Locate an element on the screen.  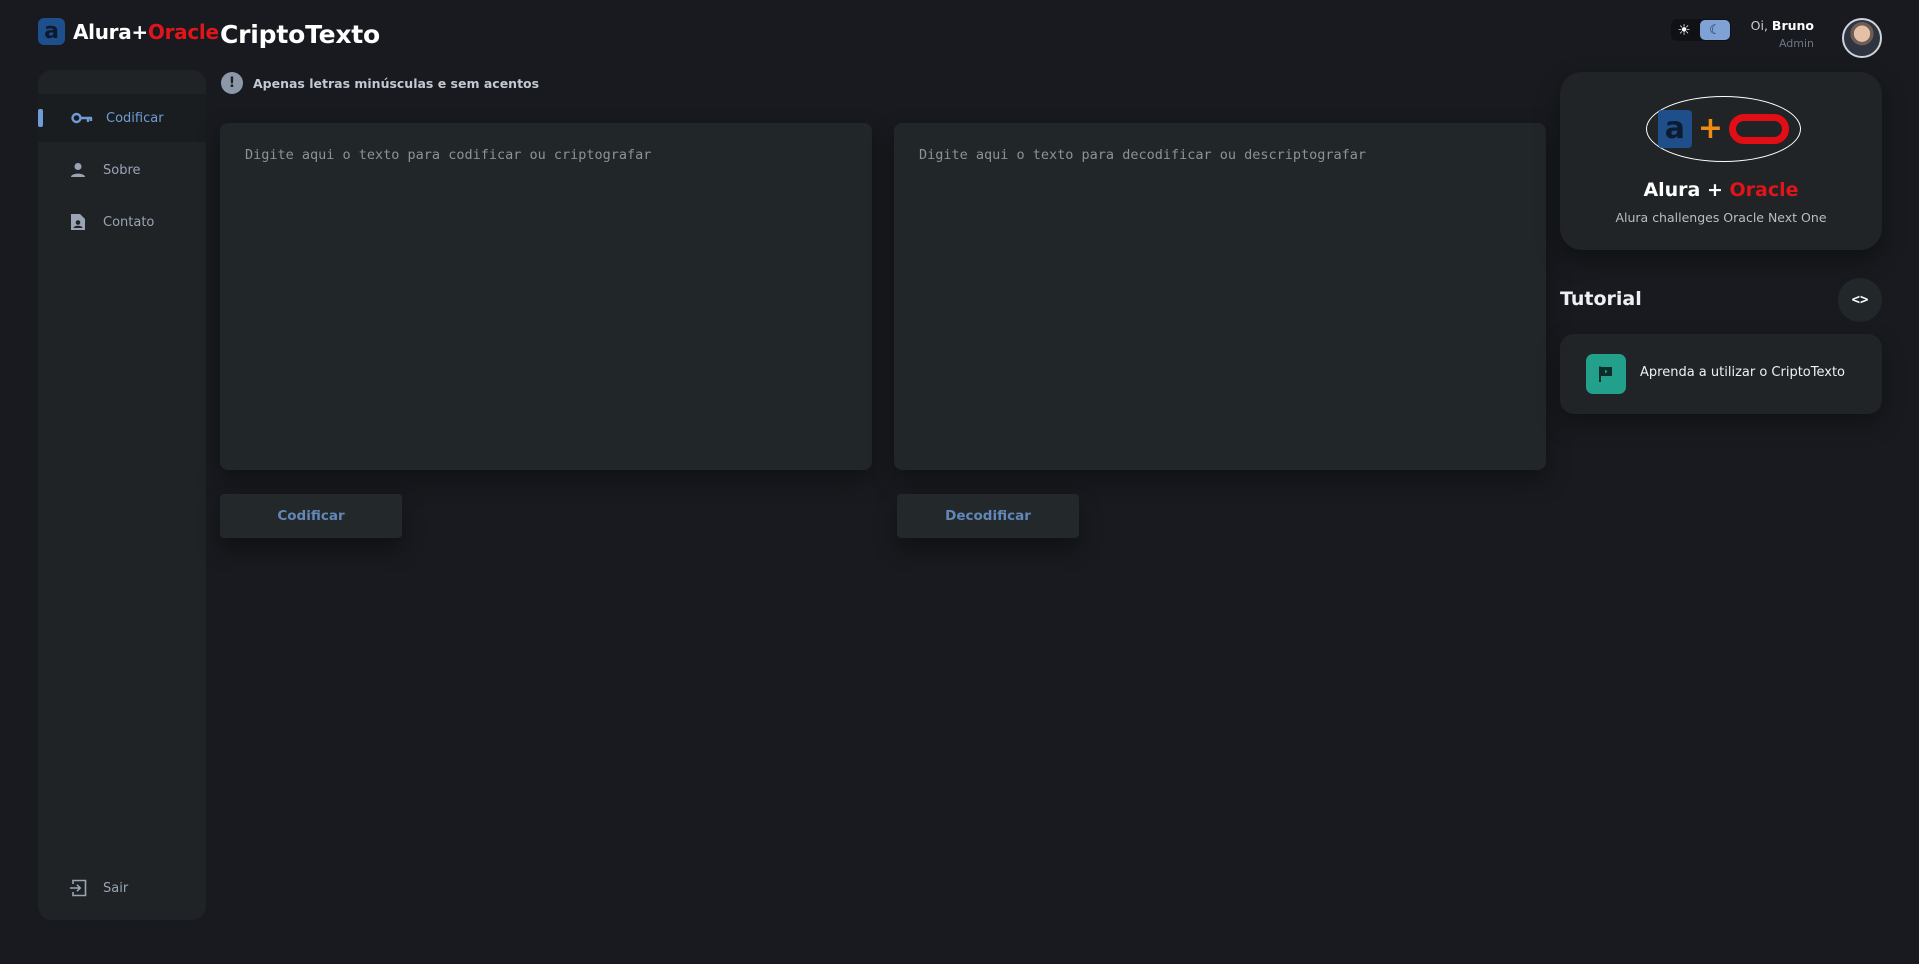
code-icon: <> is located at coordinates (1860, 300).